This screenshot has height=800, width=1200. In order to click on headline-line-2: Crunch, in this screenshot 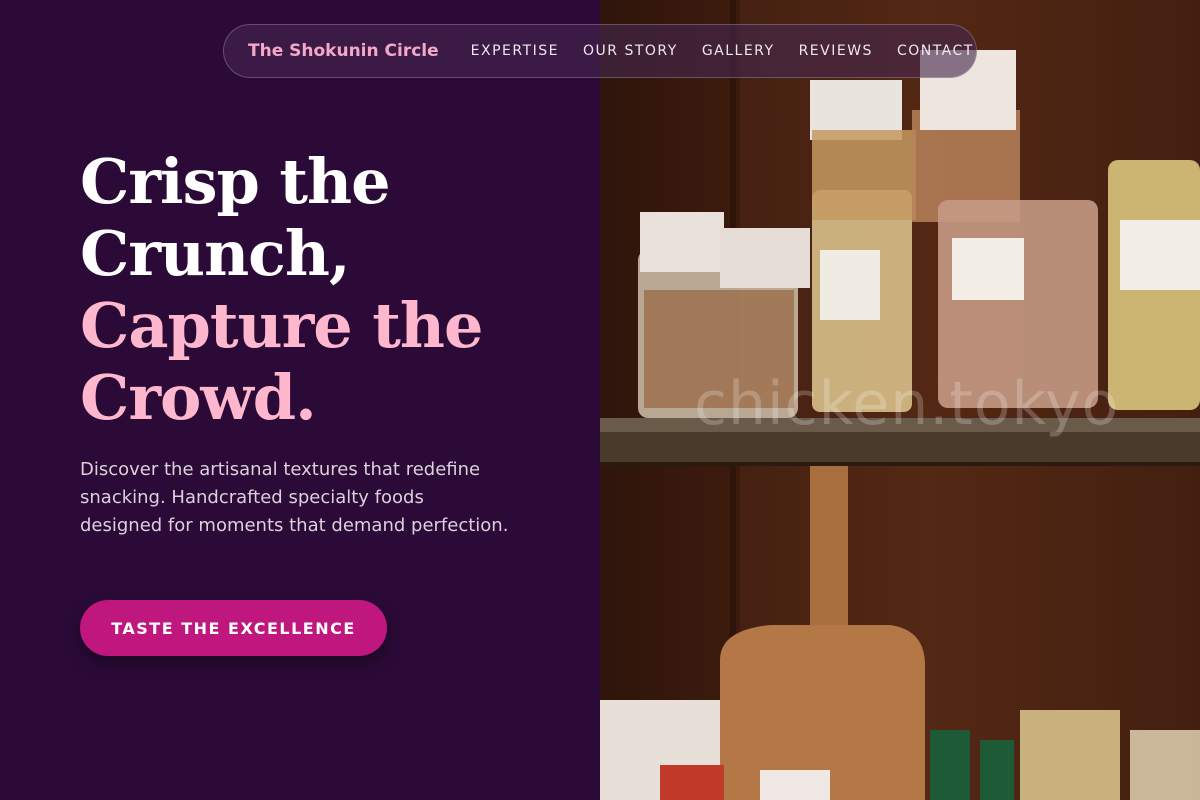, I will do `click(215, 253)`.